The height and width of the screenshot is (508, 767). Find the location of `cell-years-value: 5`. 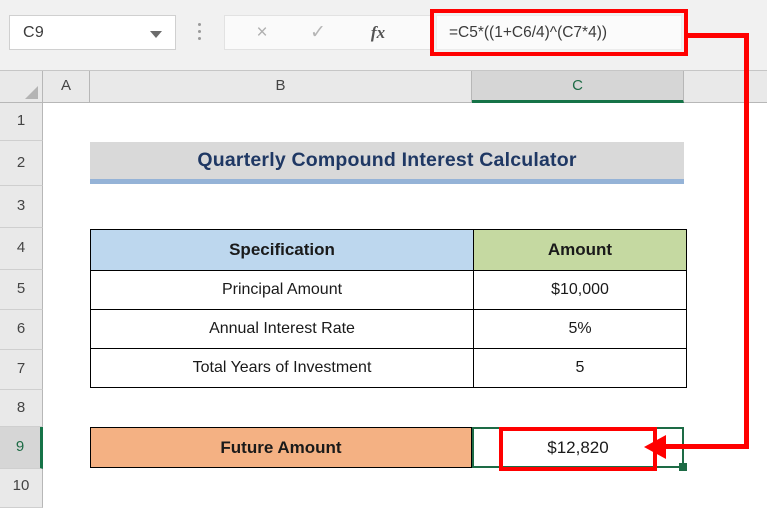

cell-years-value: 5 is located at coordinates (580, 368).